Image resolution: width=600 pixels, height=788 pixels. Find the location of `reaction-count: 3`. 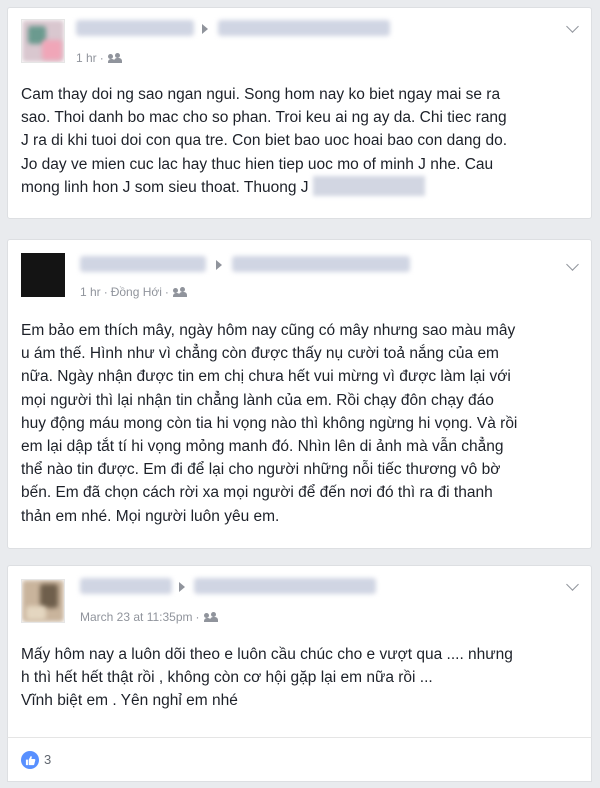

reaction-count: 3 is located at coordinates (47, 759).